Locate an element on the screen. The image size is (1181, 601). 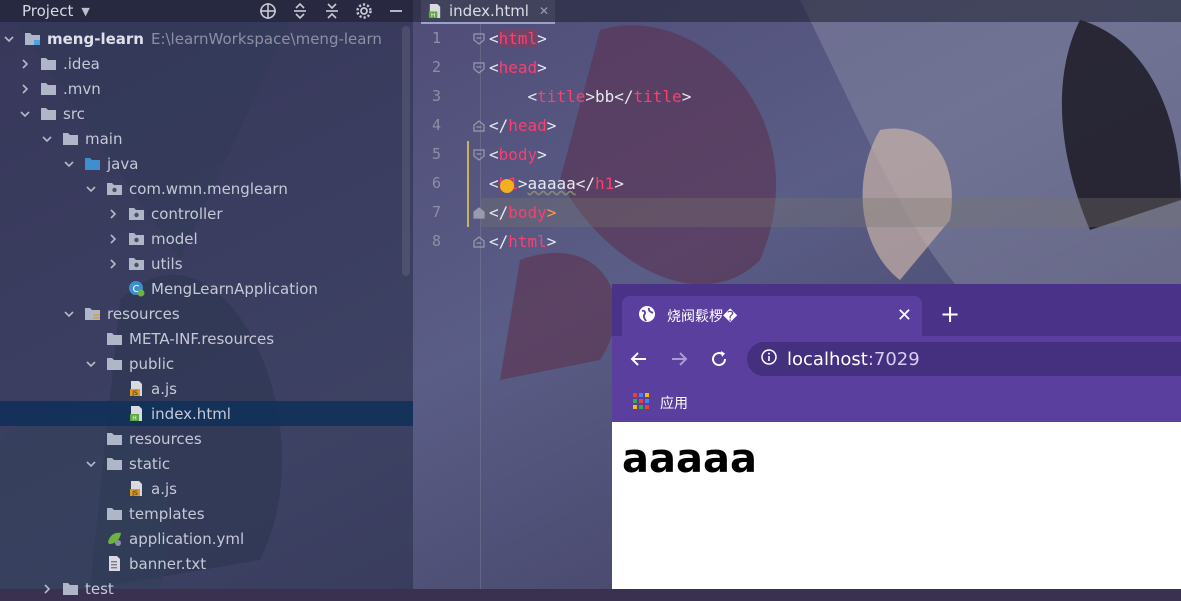
browser-tab: 烧阀鬏椤� ✕ is located at coordinates (772, 316).